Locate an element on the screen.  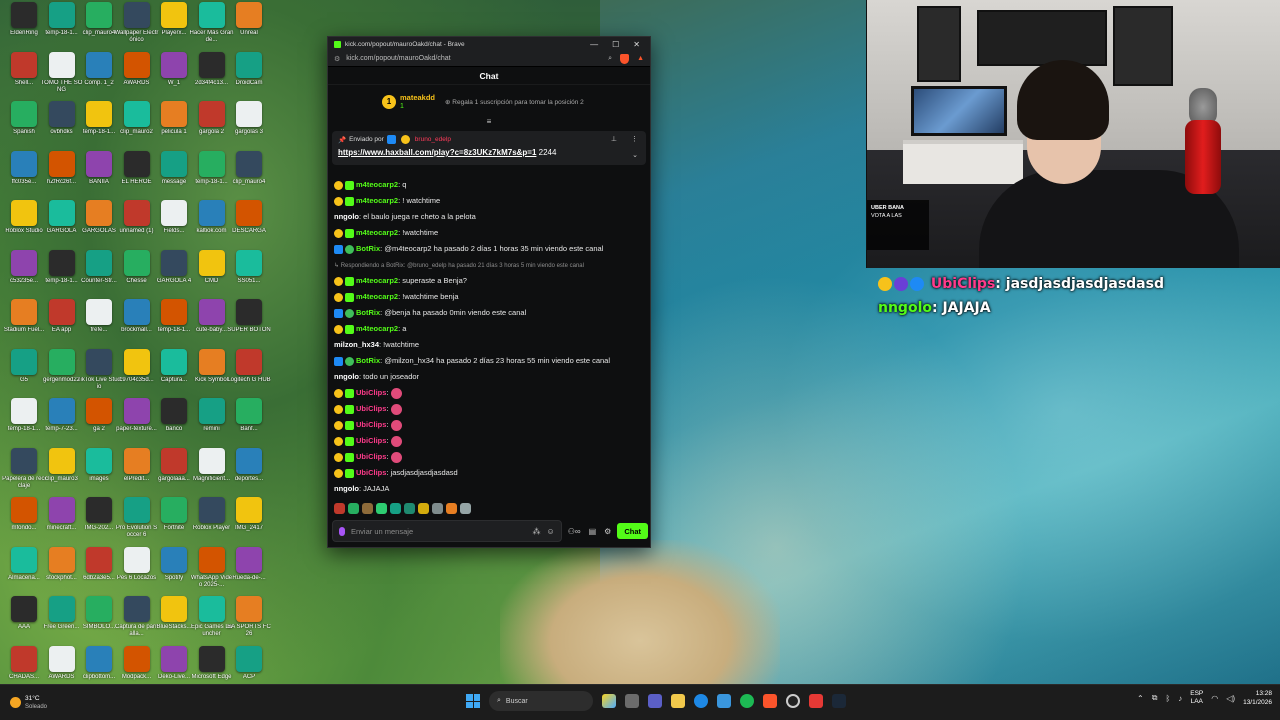
brave-rewards-icon: ▲ is located at coordinates (640, 58).